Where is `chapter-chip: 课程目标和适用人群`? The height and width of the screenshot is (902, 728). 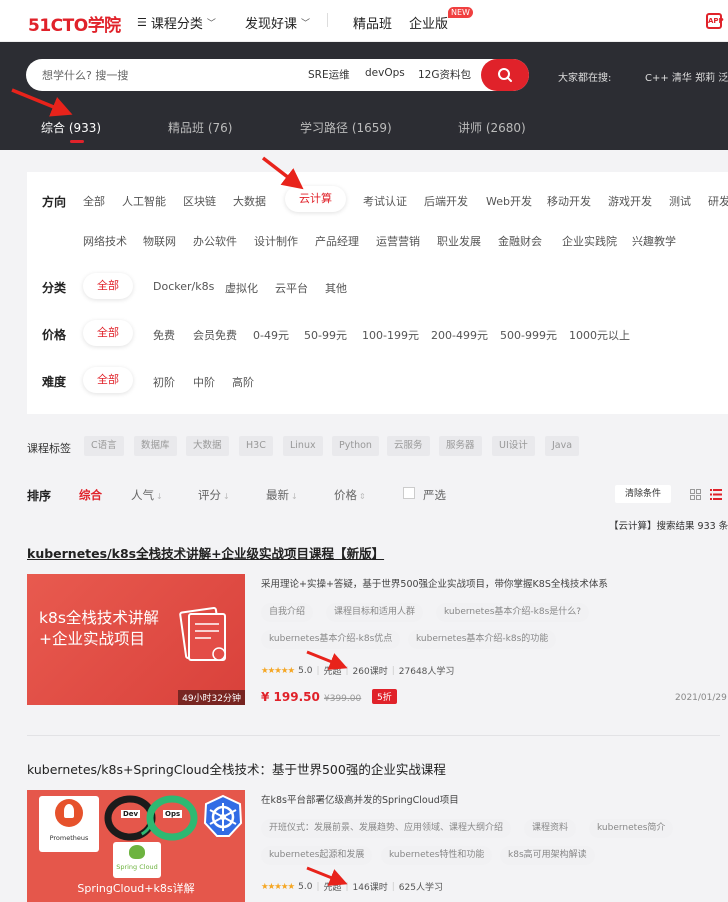
chapter-chip: 课程目标和适用人群 is located at coordinates (375, 612).